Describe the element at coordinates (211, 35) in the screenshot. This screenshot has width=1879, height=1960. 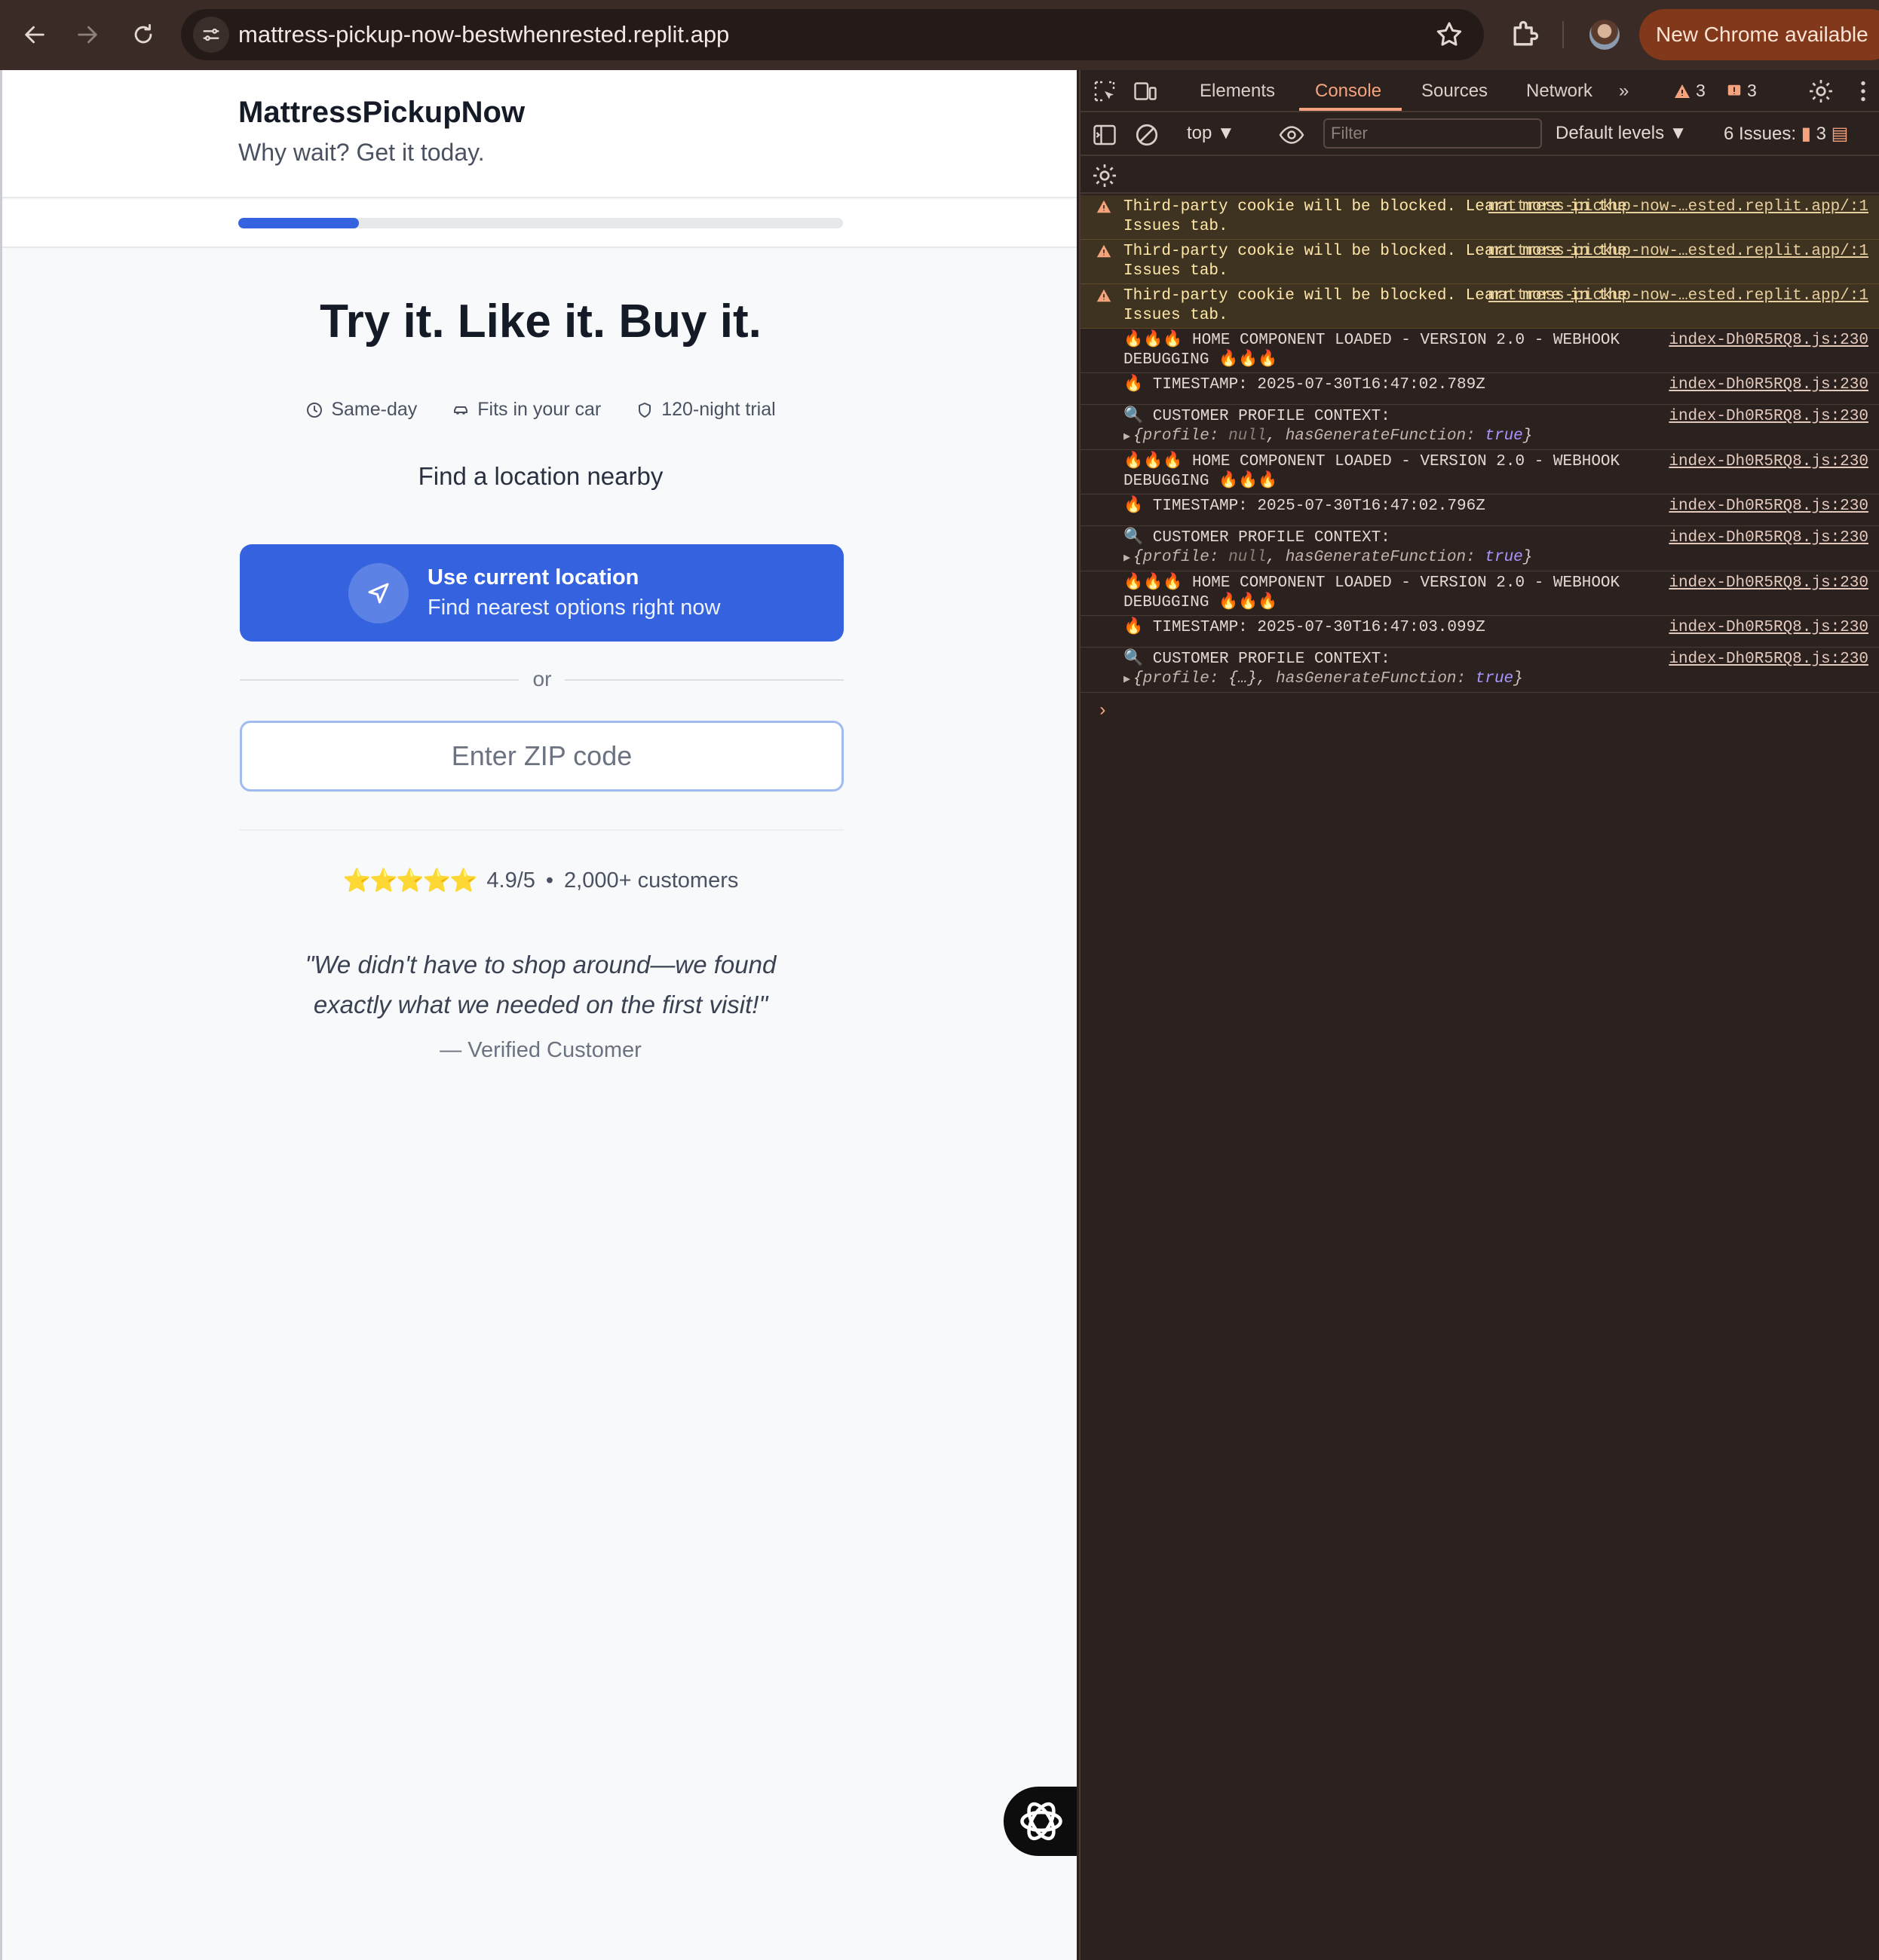
I see `site-info-button` at that location.